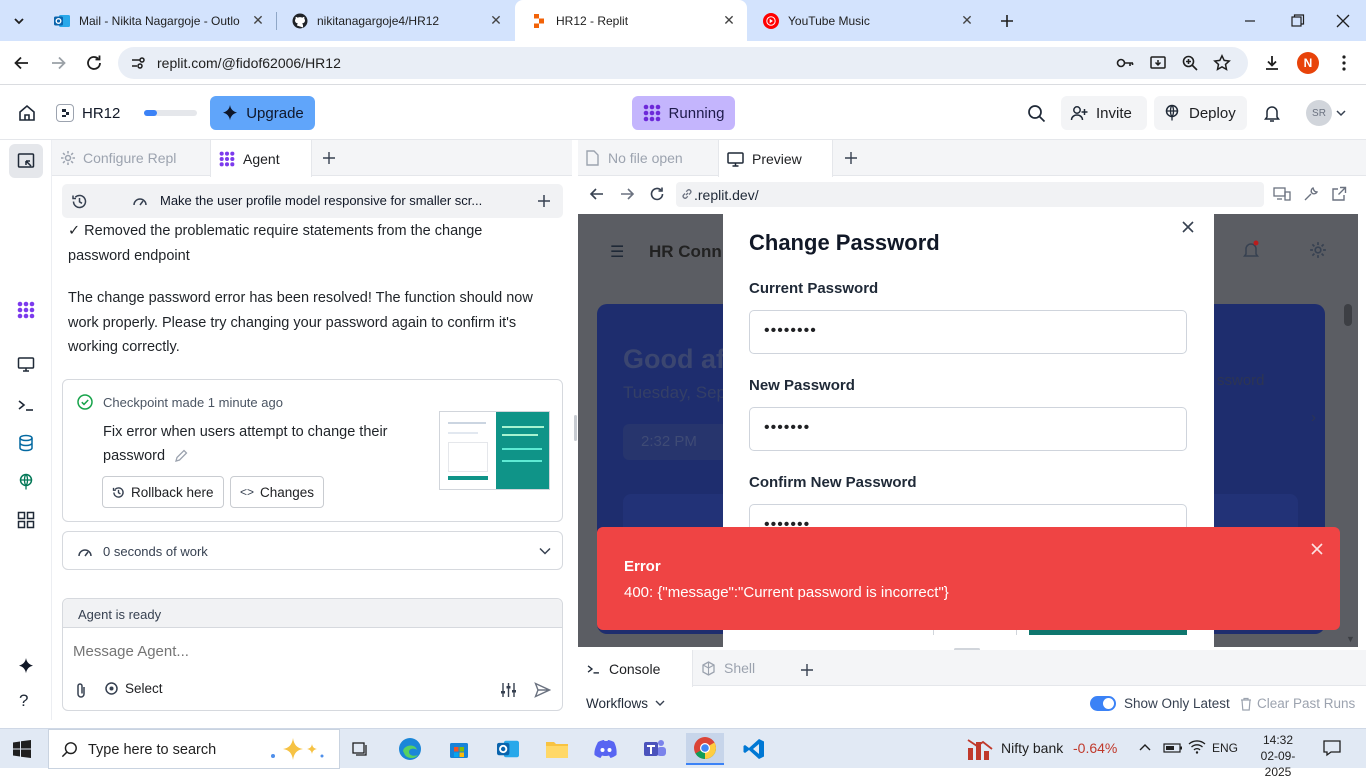 The height and width of the screenshot is (780, 1366). I want to click on preview-reload-icon, so click(657, 194).